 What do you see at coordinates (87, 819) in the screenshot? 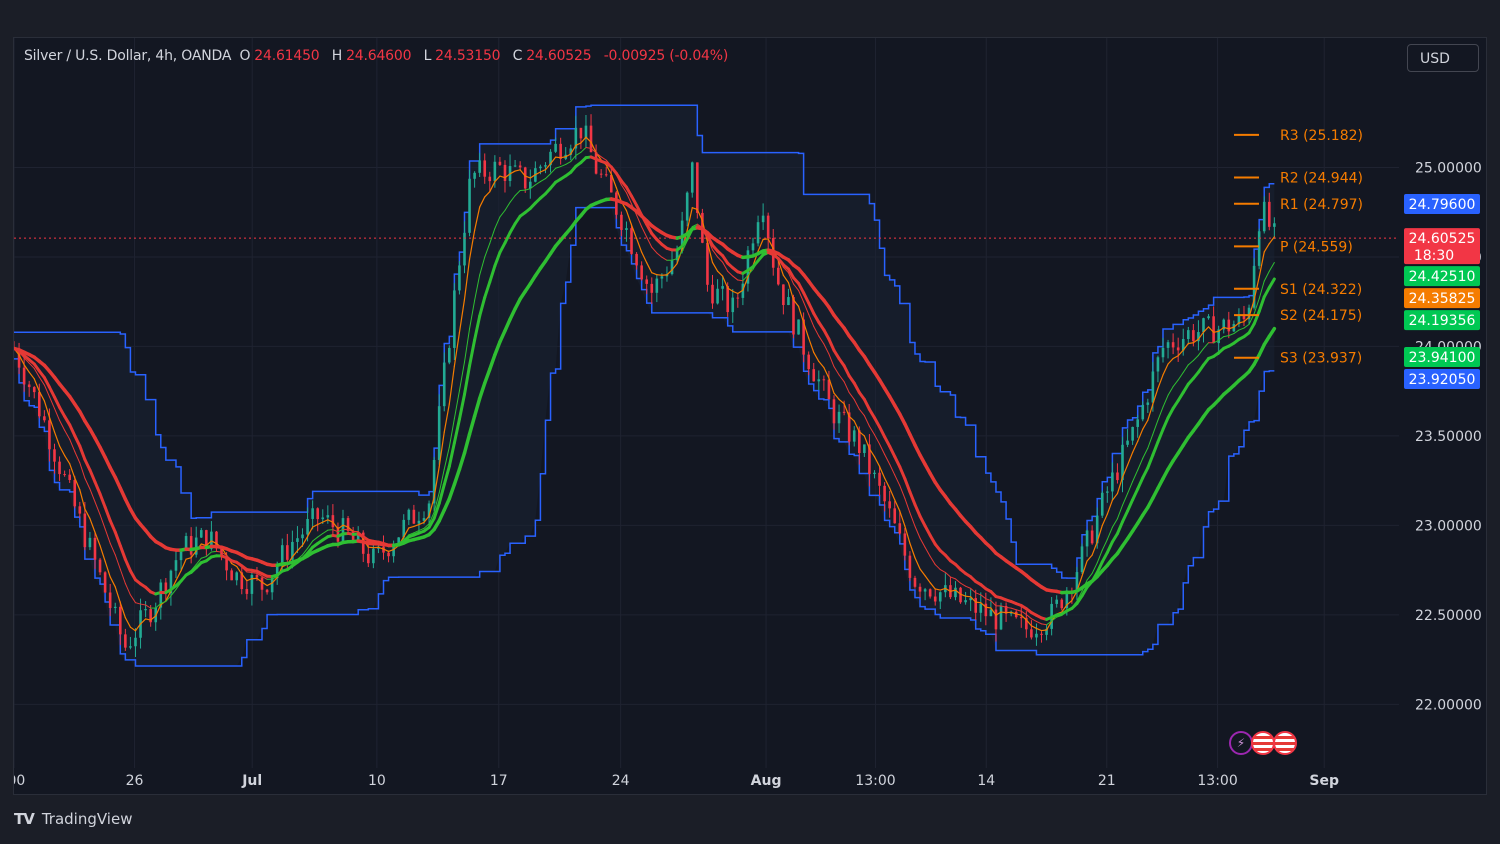
I see `brand-name: TradingView` at bounding box center [87, 819].